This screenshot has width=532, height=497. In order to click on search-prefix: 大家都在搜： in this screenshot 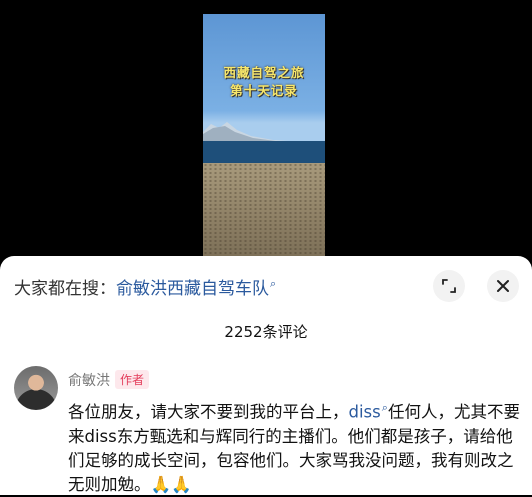, I will do `click(65, 289)`.